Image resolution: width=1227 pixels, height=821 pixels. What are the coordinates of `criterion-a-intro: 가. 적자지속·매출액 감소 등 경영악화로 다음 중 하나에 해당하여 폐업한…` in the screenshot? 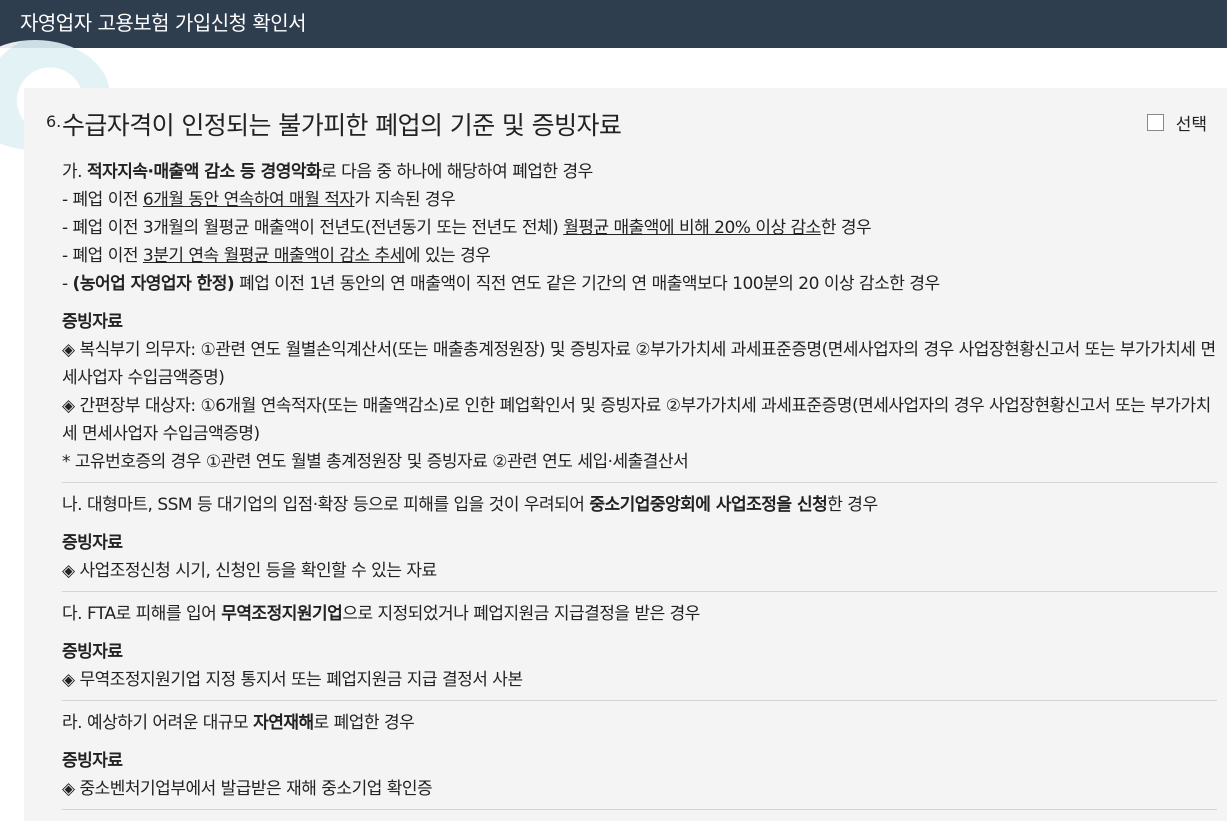 It's located at (327, 172).